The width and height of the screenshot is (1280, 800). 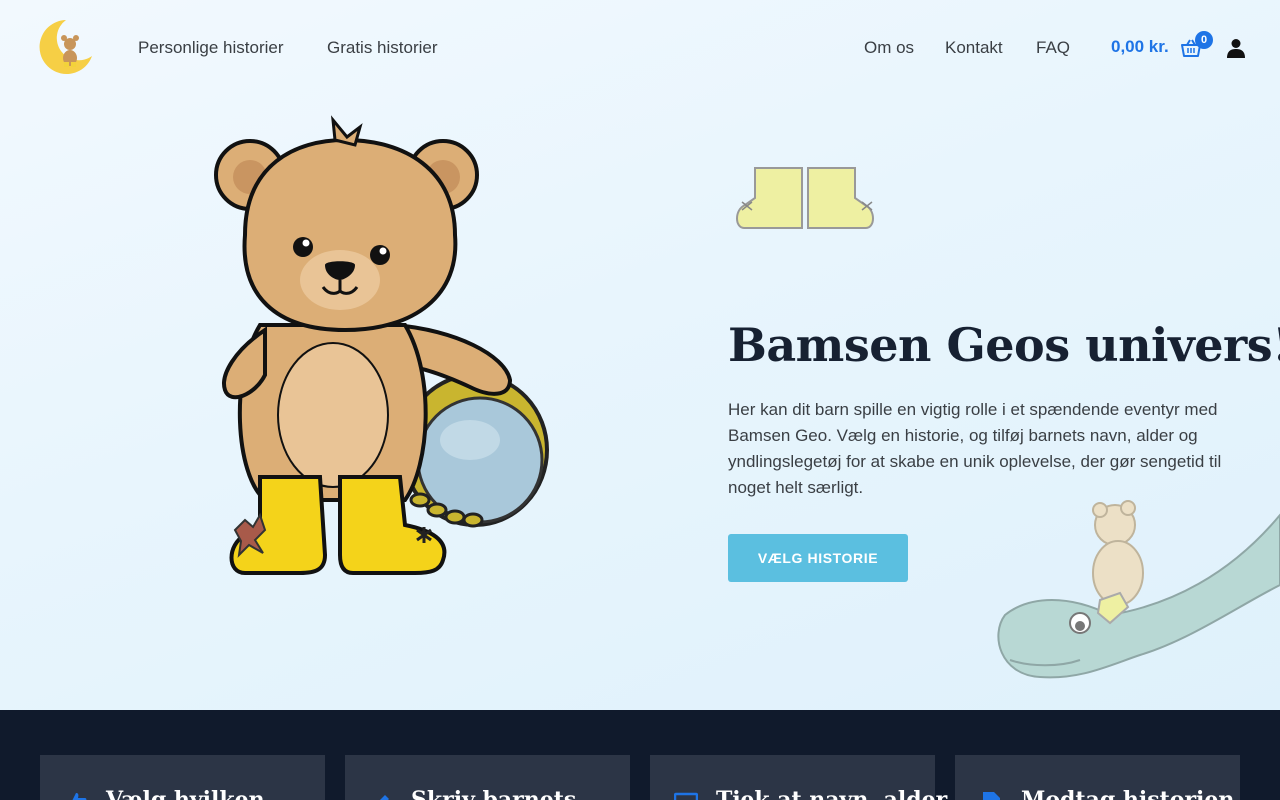 What do you see at coordinates (686, 796) in the screenshot?
I see `monitor-icon` at bounding box center [686, 796].